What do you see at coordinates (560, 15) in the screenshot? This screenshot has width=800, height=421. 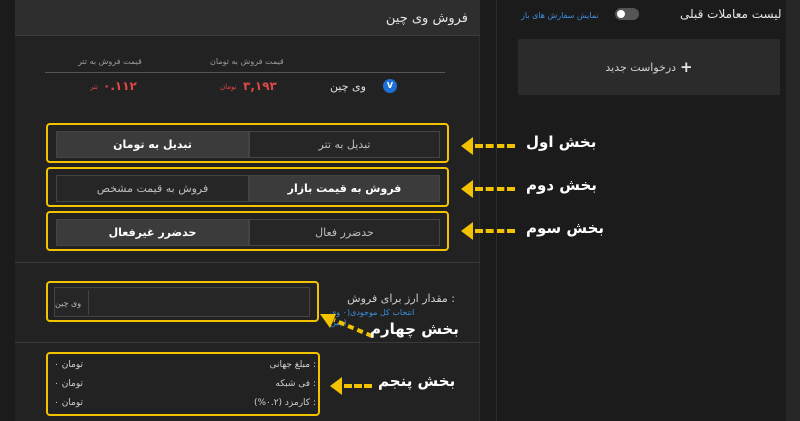 I see `open-orders-label: نمایش سفارش های باز` at bounding box center [560, 15].